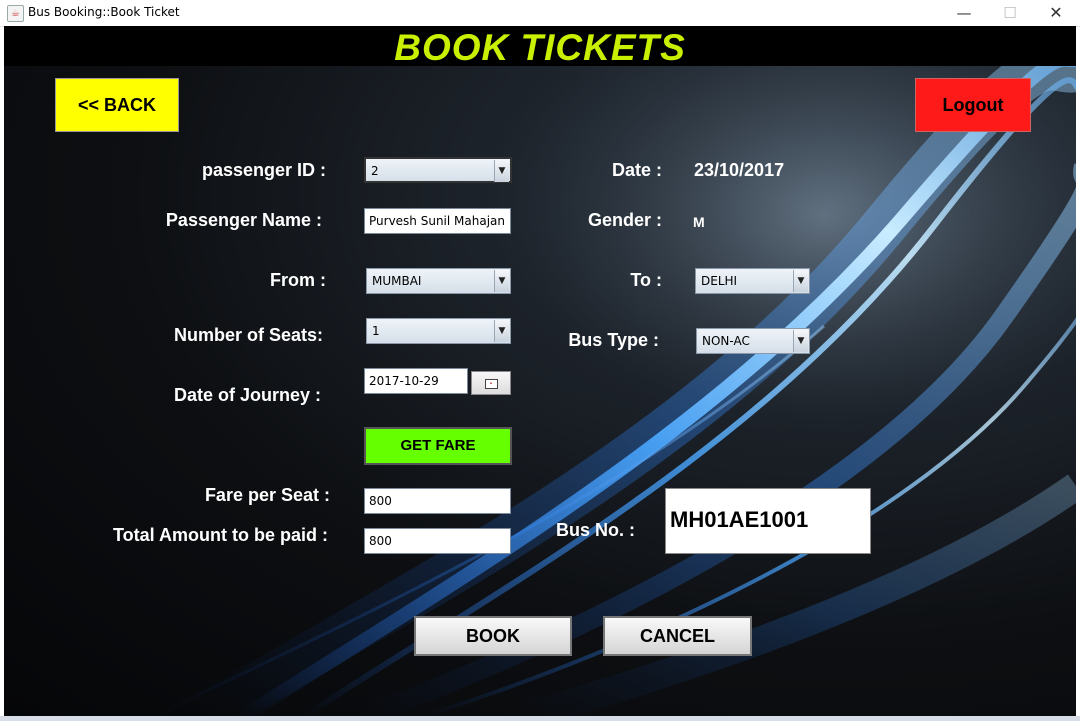 The image size is (1080, 721). Describe the element at coordinates (263, 170) in the screenshot. I see `passenger-id-label: passenger ID :` at that location.